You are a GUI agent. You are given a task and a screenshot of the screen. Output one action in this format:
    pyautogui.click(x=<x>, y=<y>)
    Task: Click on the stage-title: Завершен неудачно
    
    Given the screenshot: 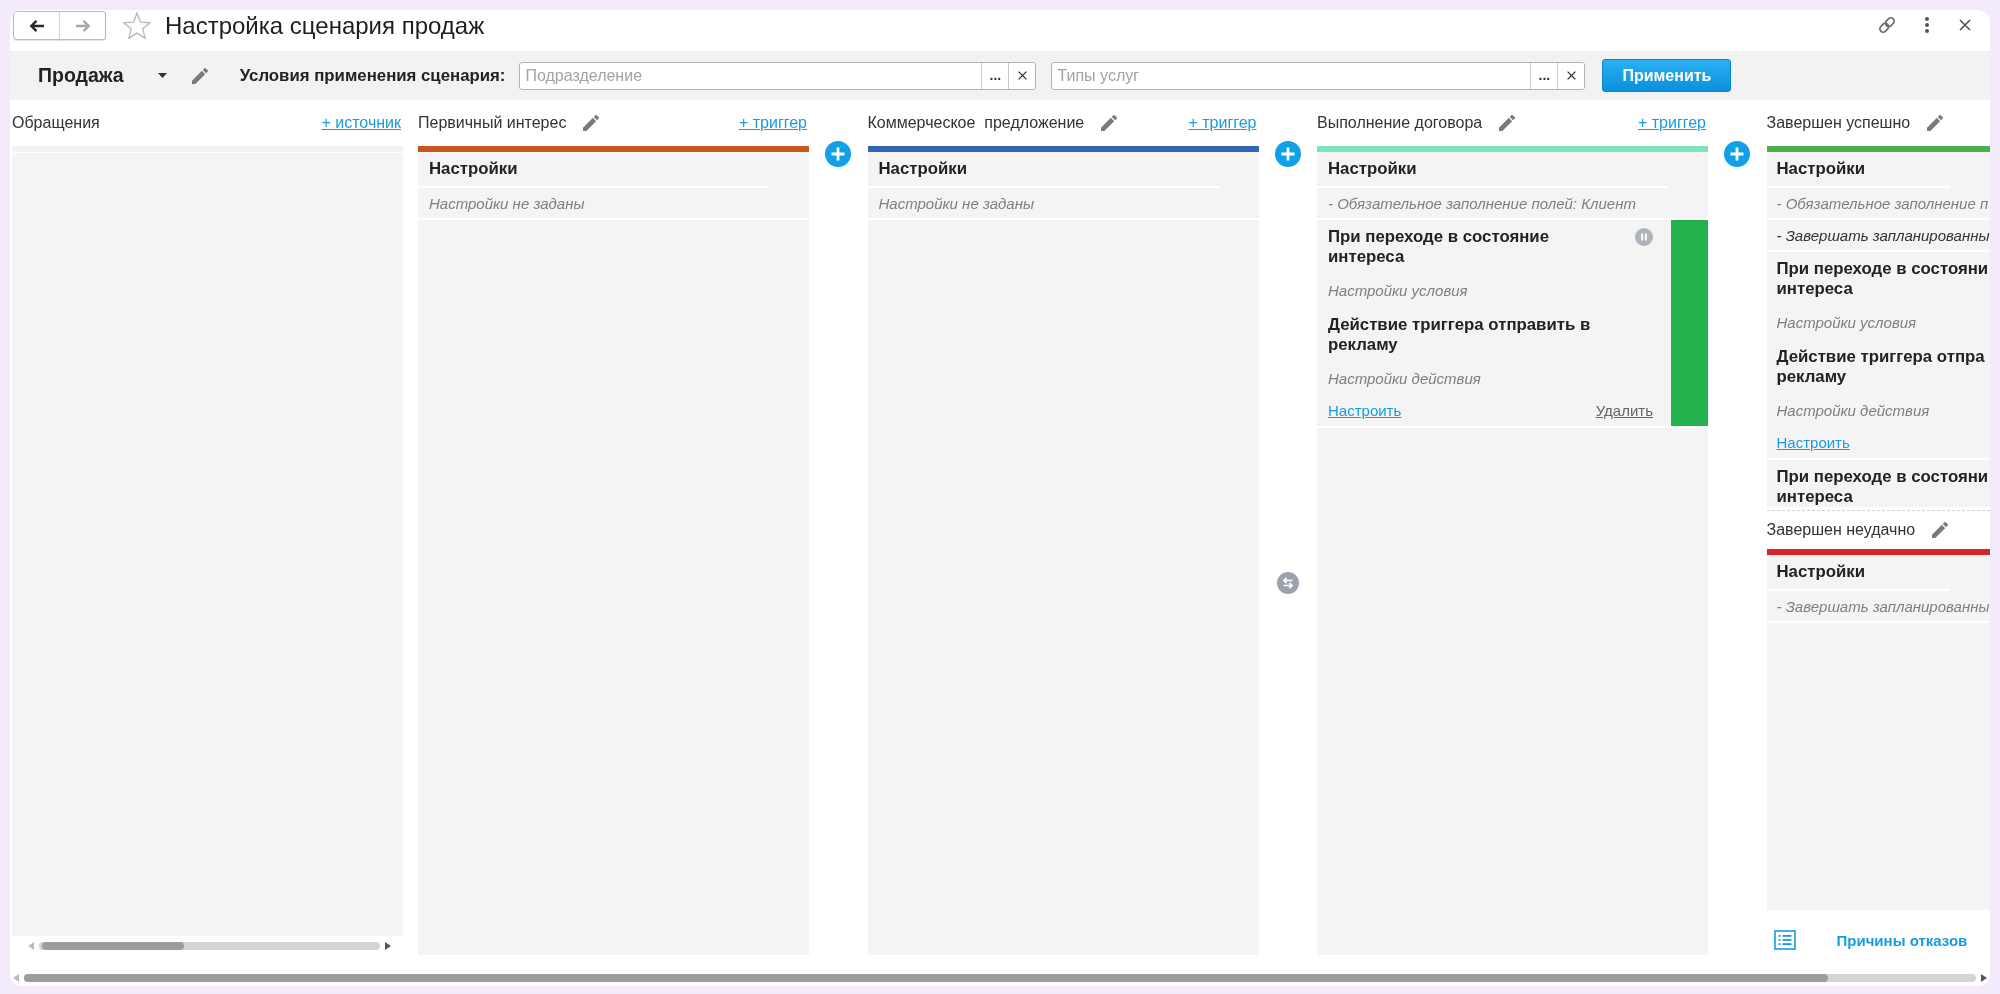 What is the action you would take?
    pyautogui.click(x=1841, y=530)
    